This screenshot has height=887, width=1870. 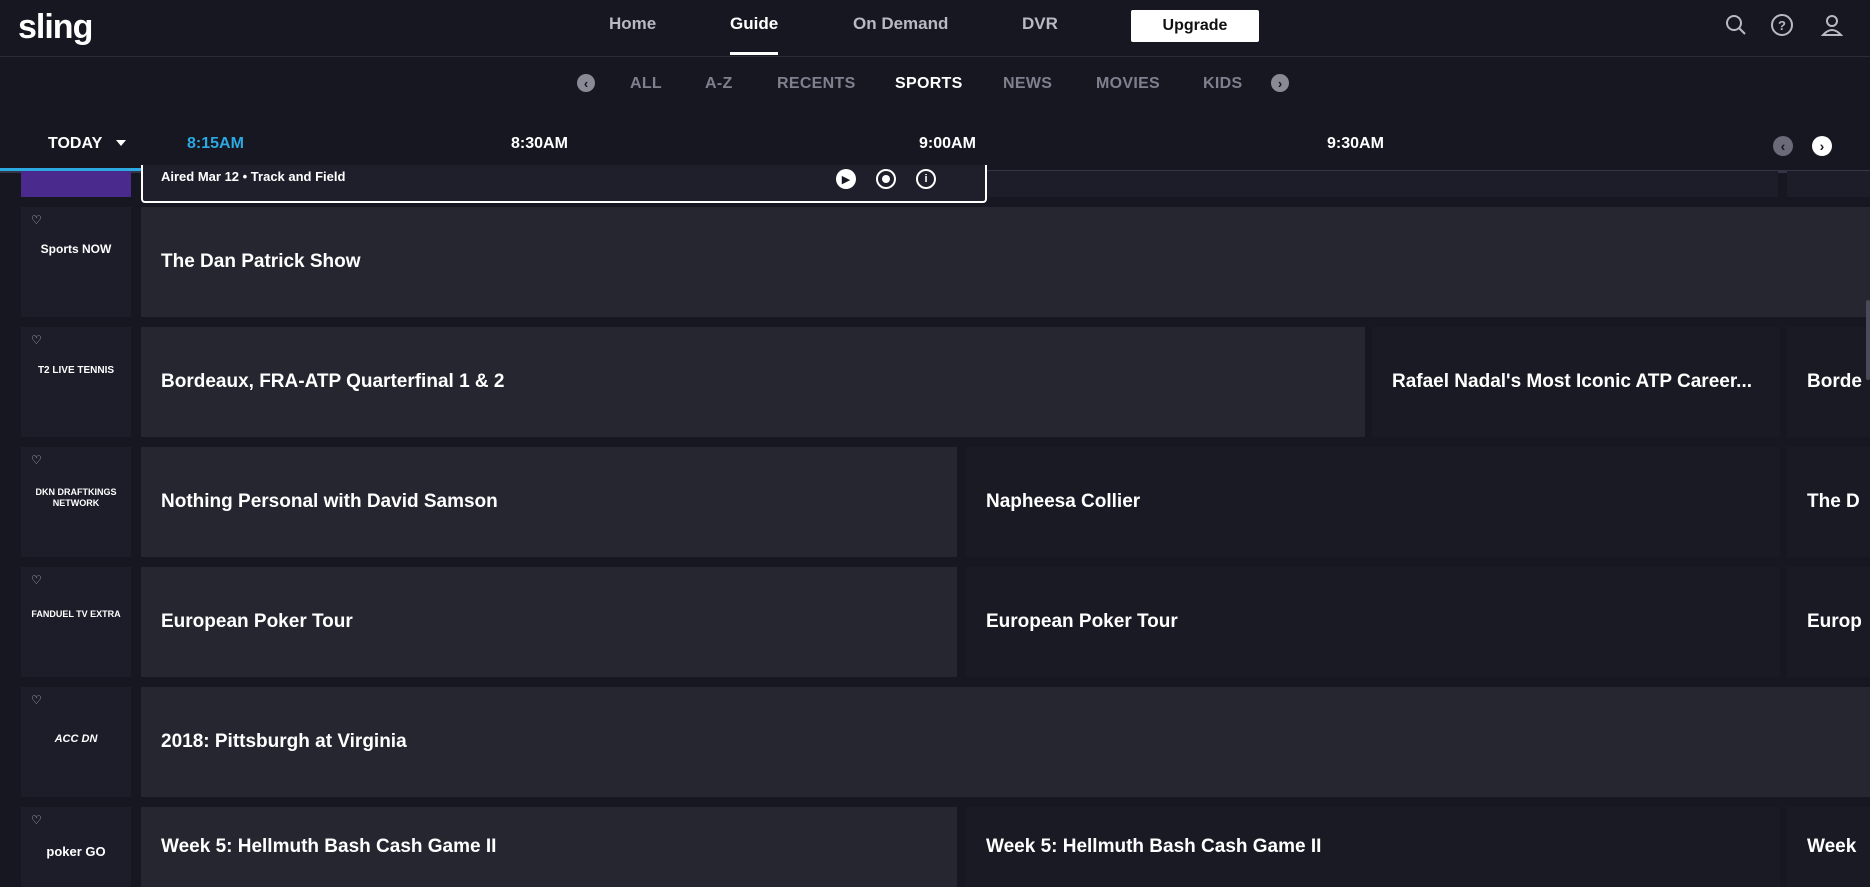 I want to click on help-icon: ?, so click(x=1782, y=25).